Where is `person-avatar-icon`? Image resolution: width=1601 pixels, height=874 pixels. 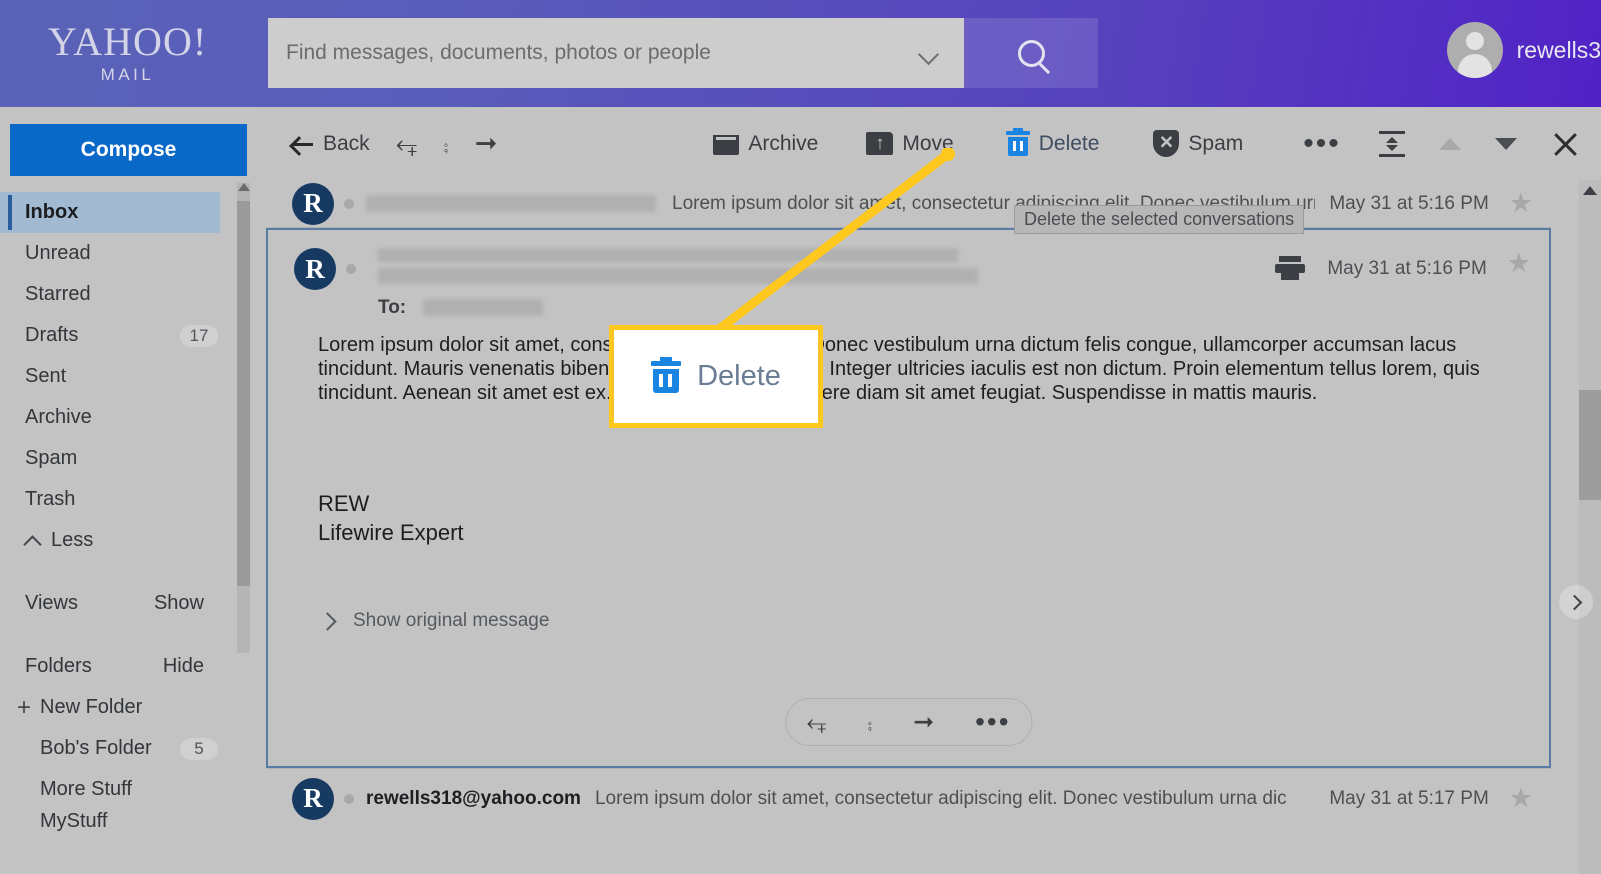 person-avatar-icon is located at coordinates (1474, 50).